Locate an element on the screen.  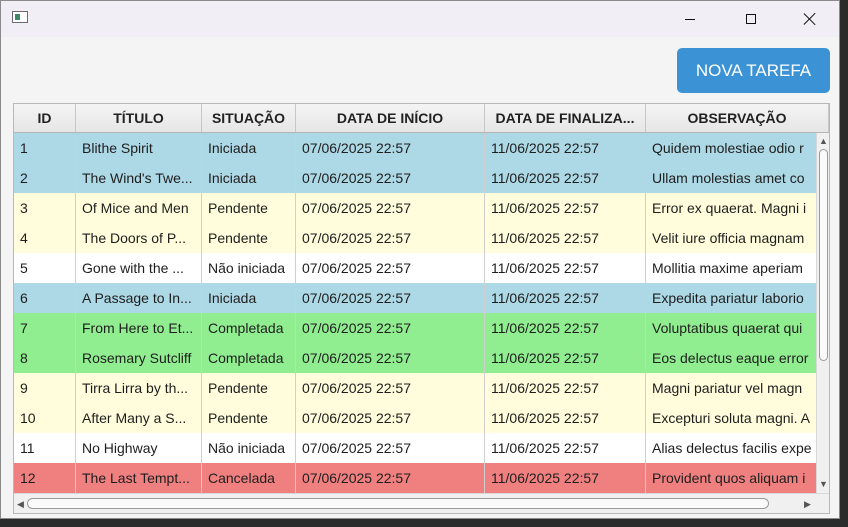
minimize-icon is located at coordinates (690, 19).